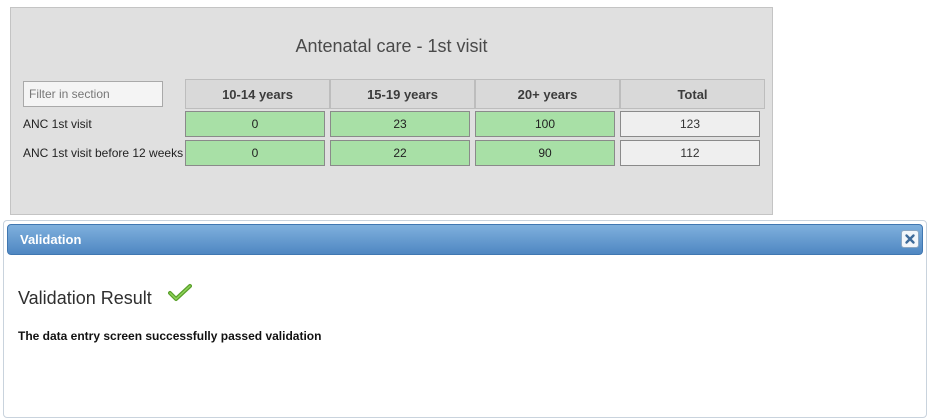 The width and height of the screenshot is (939, 420). What do you see at coordinates (257, 94) in the screenshot?
I see `column-header: 10-14 years` at bounding box center [257, 94].